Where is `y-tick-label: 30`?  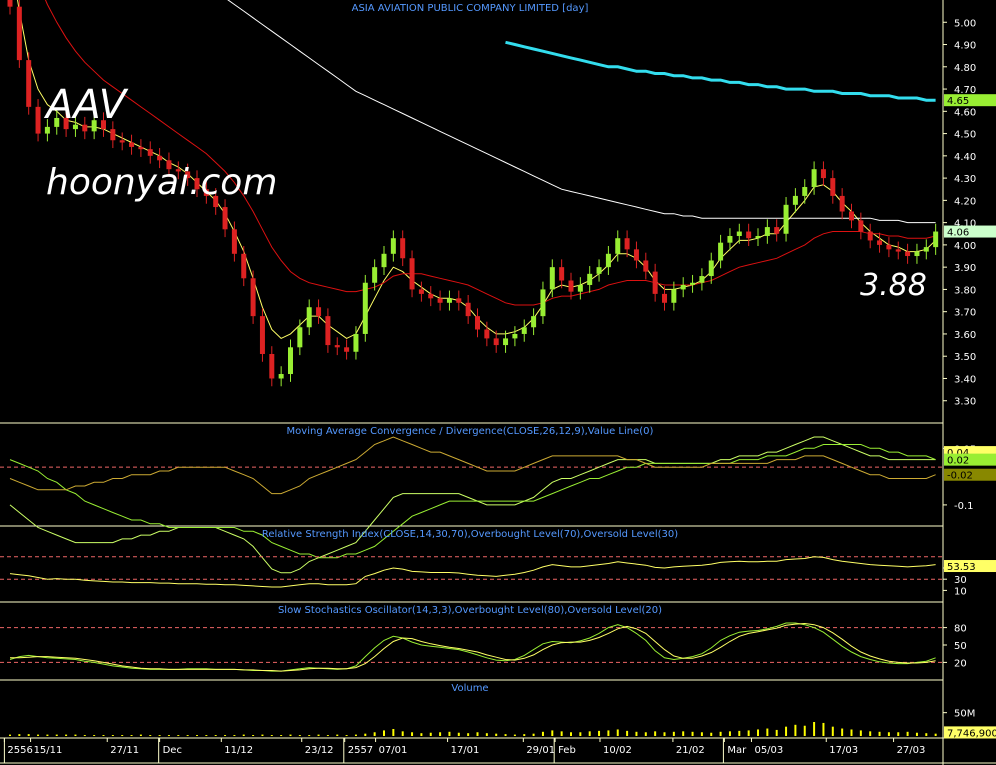 y-tick-label: 30 is located at coordinates (960, 580).